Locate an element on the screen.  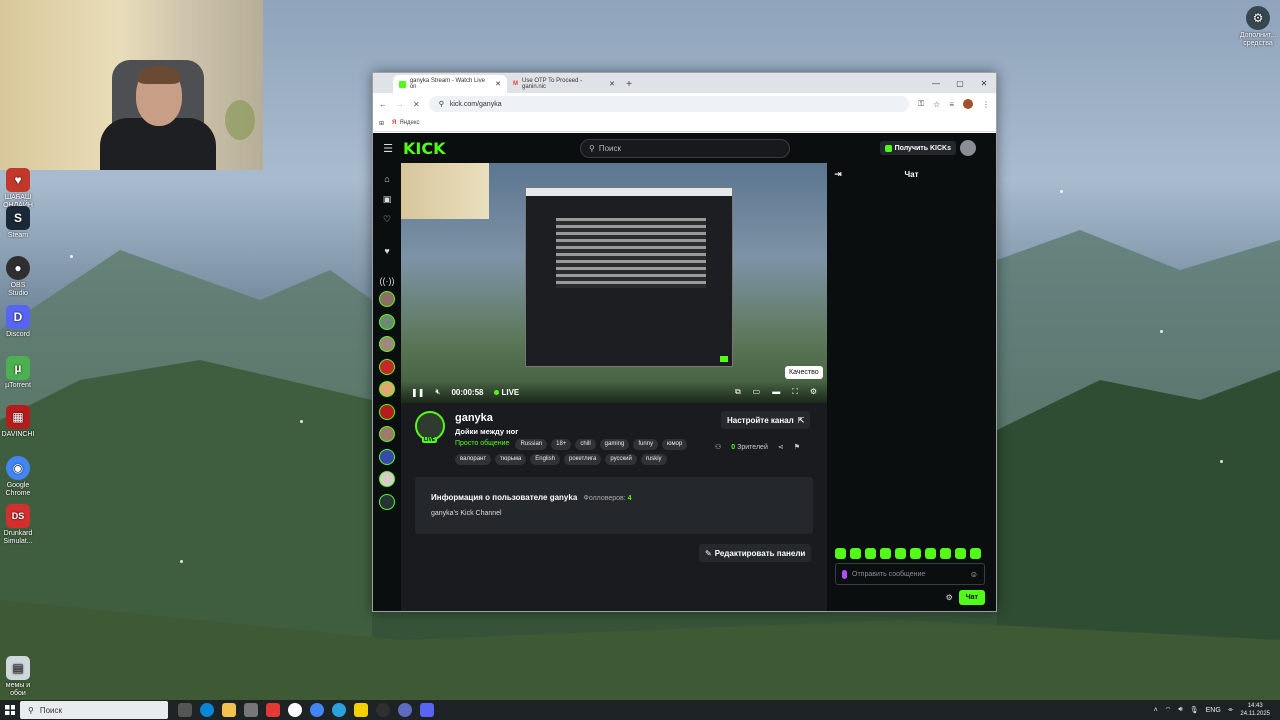
kick-logo: KICK is located at coordinates (424, 148).